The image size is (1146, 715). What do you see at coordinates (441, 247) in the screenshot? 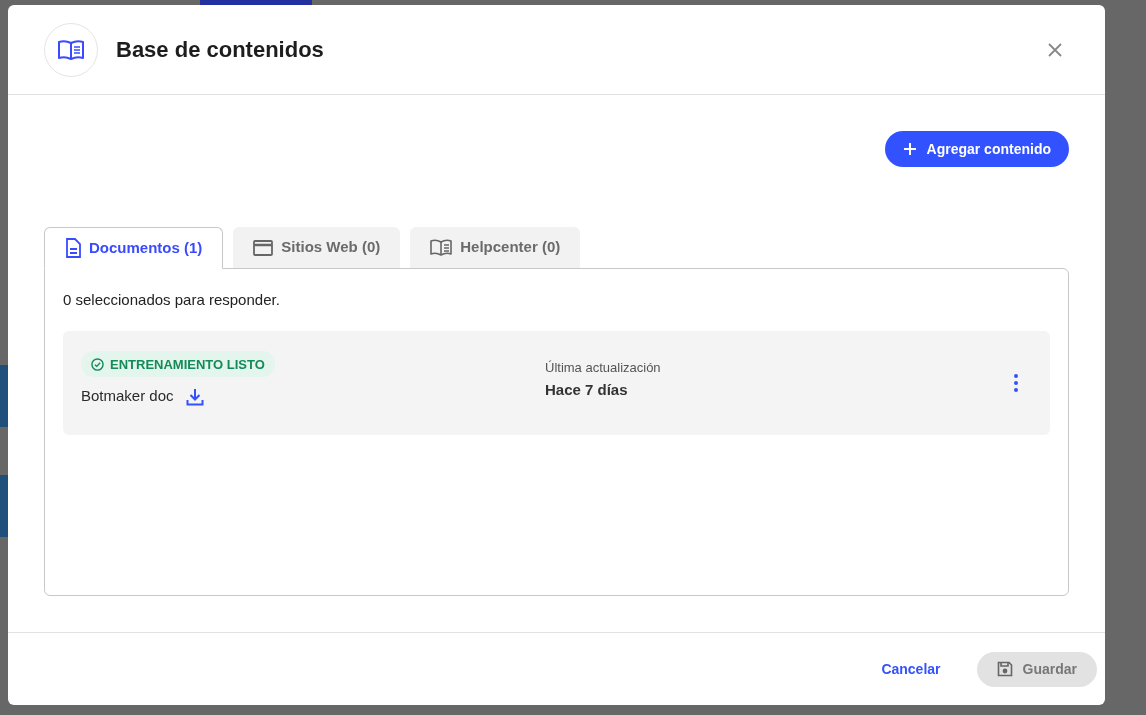
I see `book-icon` at bounding box center [441, 247].